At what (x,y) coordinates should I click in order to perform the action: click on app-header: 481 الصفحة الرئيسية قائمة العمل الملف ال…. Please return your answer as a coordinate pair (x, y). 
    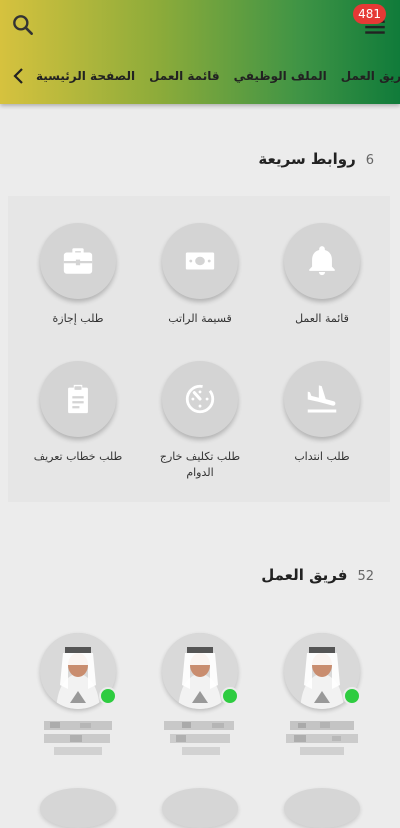
    Looking at the image, I should click on (200, 52).